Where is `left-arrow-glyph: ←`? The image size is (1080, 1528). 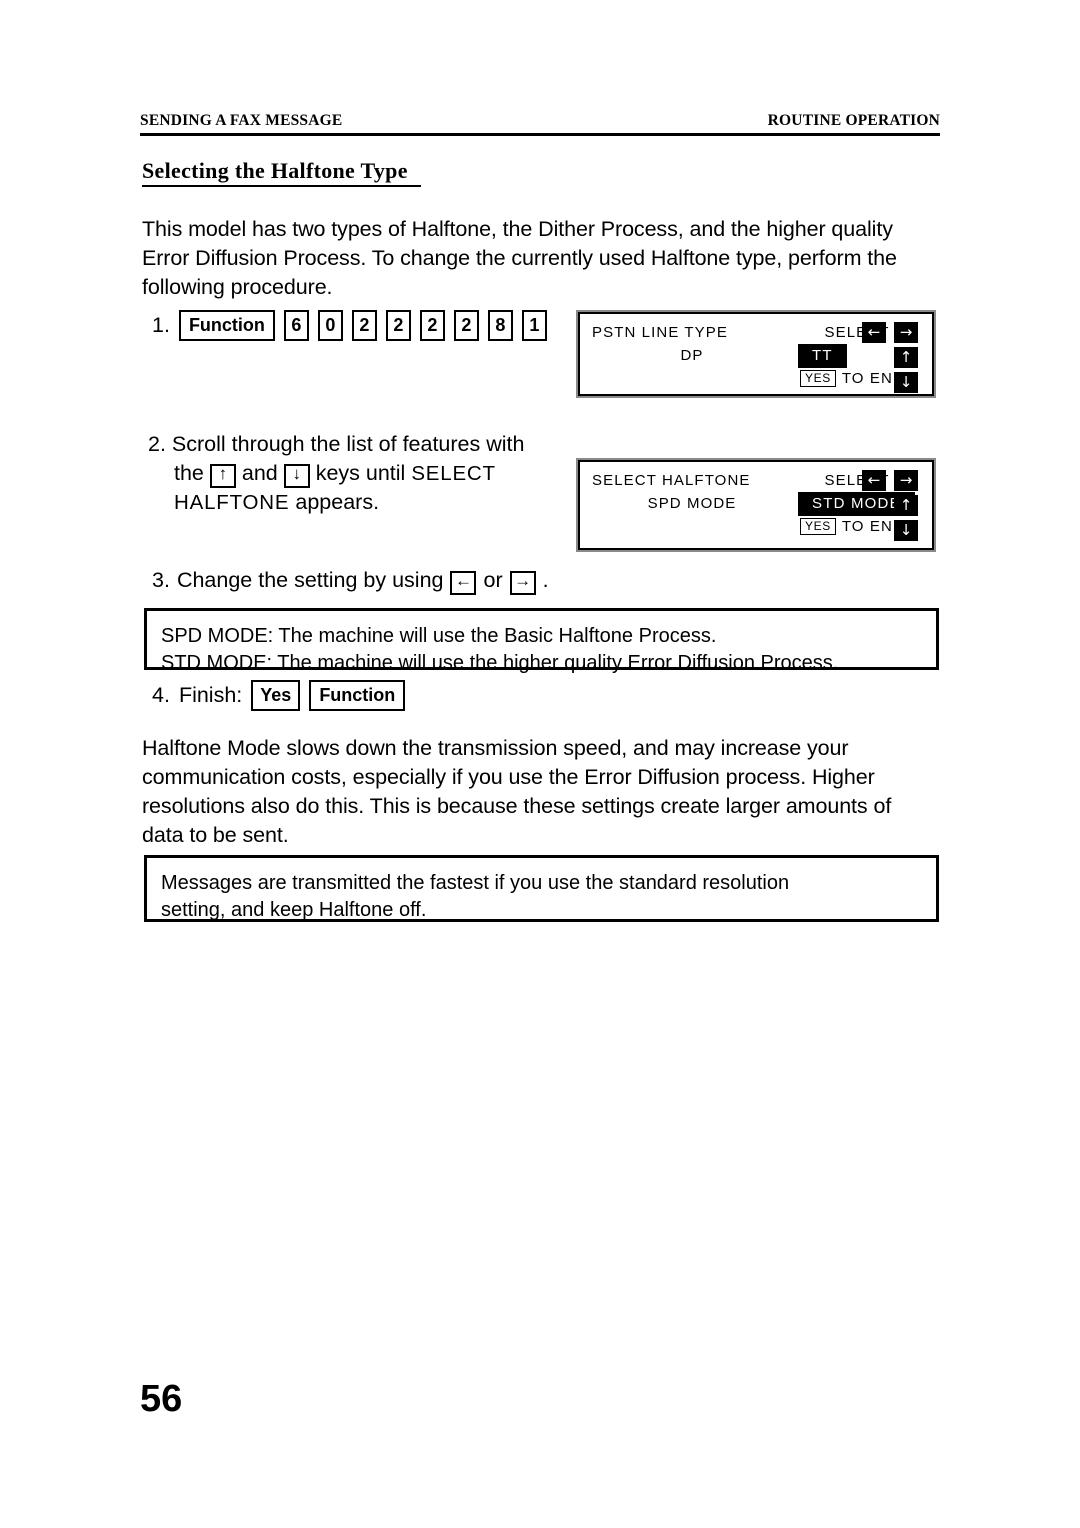 left-arrow-glyph: ← is located at coordinates (463, 580).